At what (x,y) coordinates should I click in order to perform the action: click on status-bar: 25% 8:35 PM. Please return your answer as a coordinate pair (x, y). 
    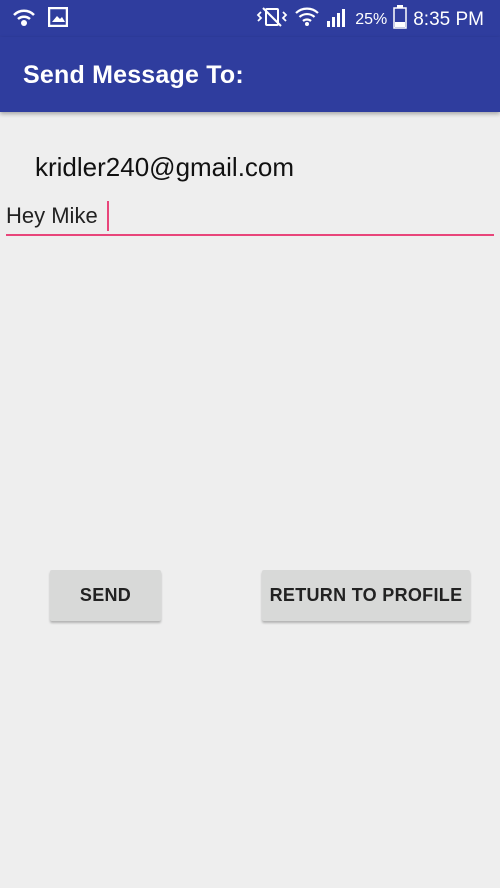
    Looking at the image, I should click on (250, 18).